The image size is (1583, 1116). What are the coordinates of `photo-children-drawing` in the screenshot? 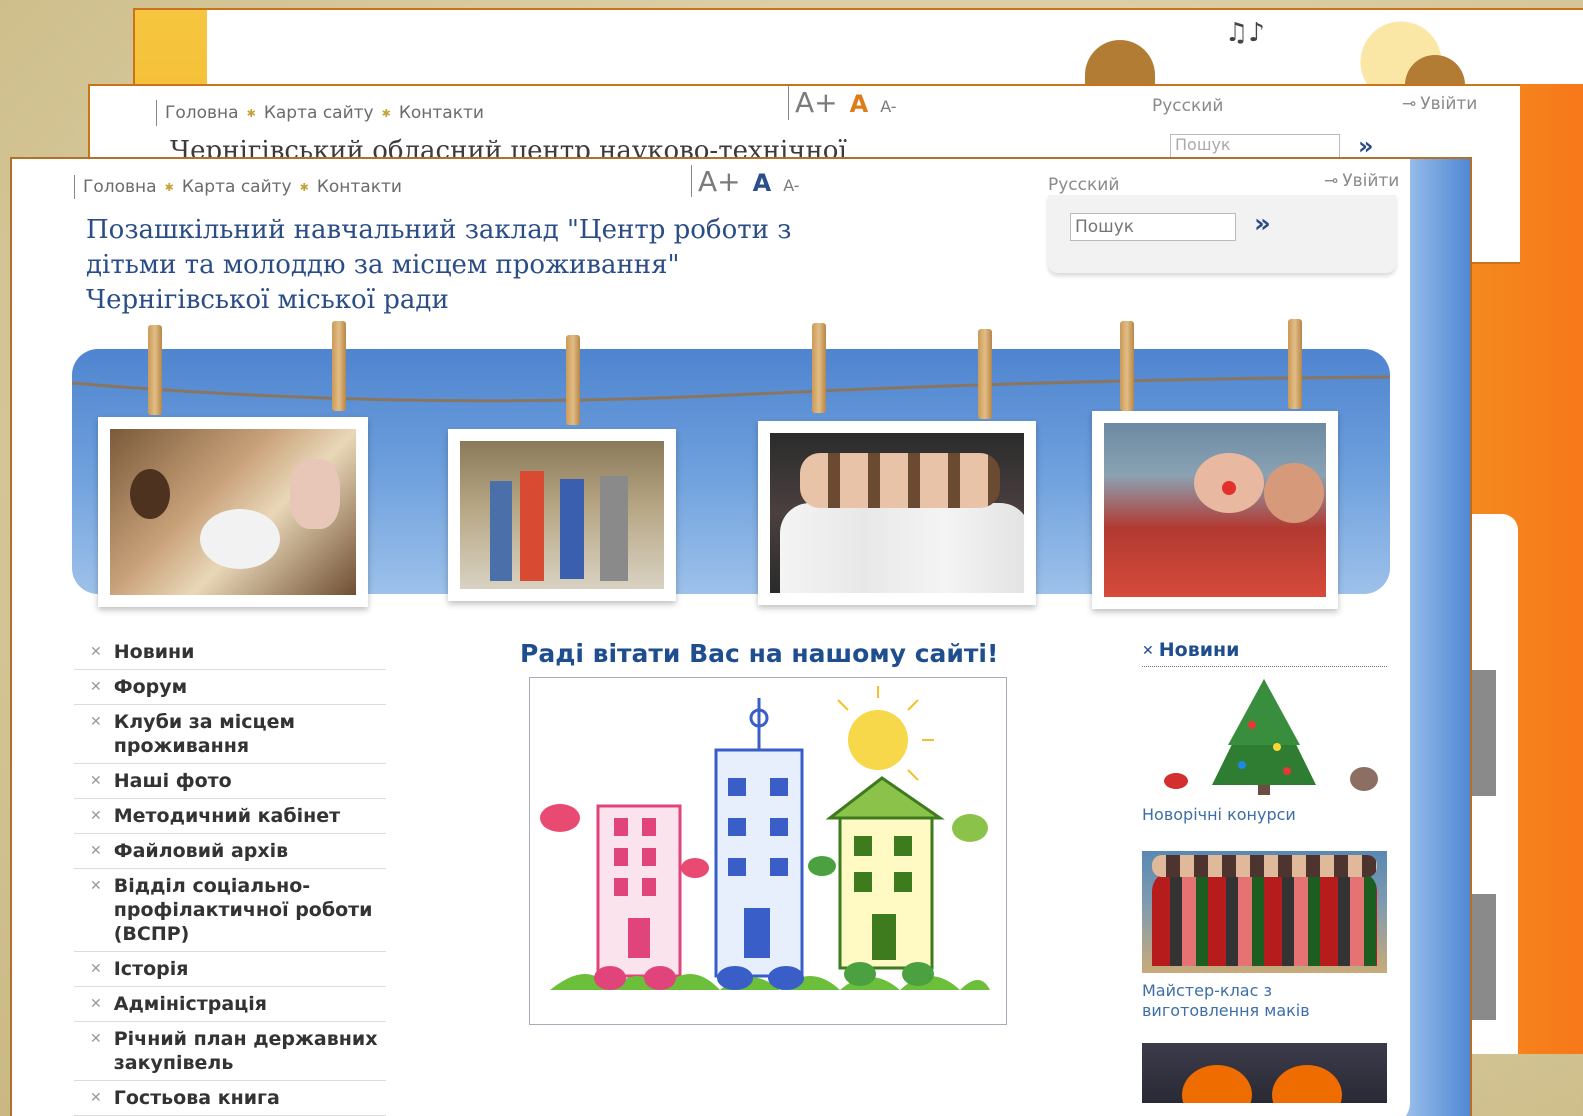 It's located at (233, 512).